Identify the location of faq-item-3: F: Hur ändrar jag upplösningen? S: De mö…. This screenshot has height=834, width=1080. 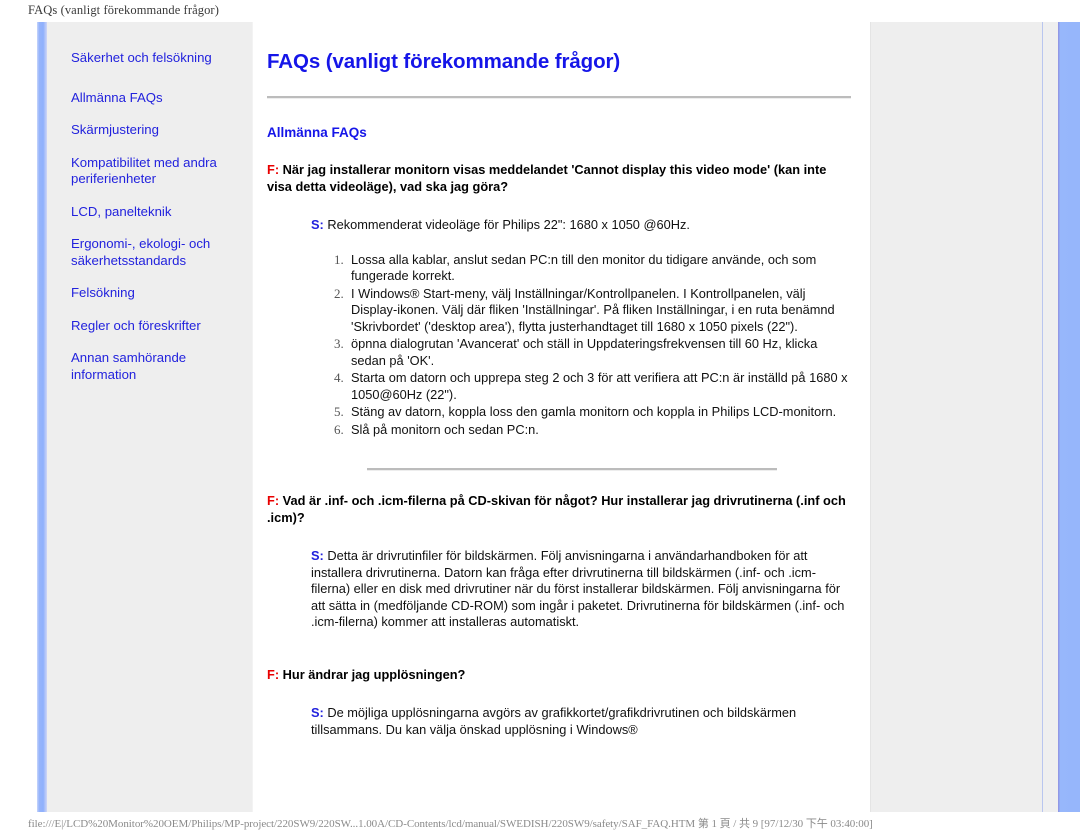
(558, 703).